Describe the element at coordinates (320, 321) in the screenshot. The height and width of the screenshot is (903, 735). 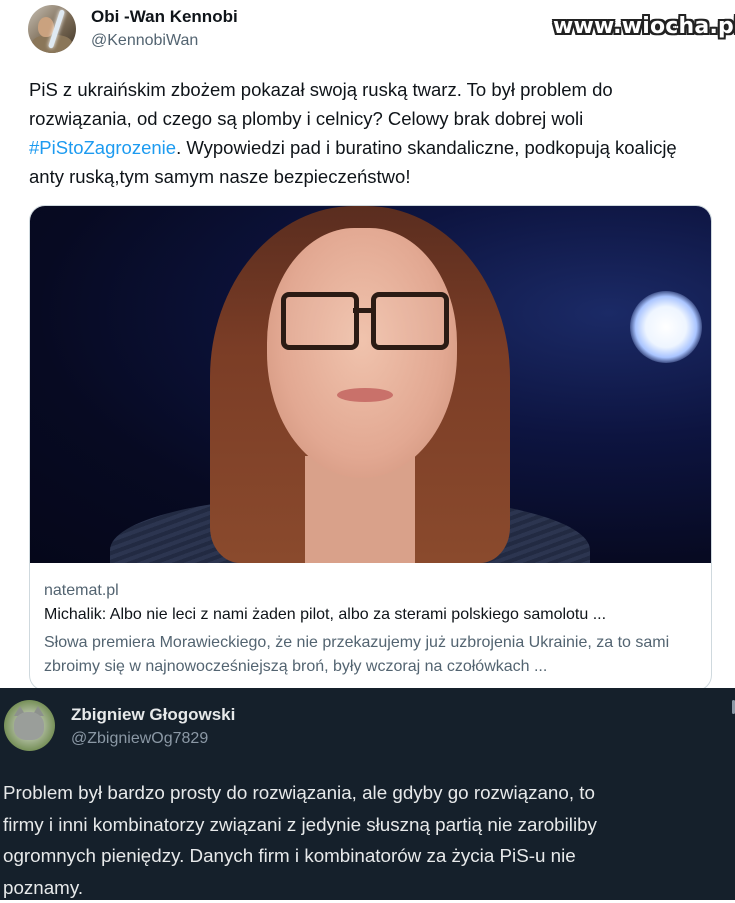
I see `glasses-left-lens` at that location.